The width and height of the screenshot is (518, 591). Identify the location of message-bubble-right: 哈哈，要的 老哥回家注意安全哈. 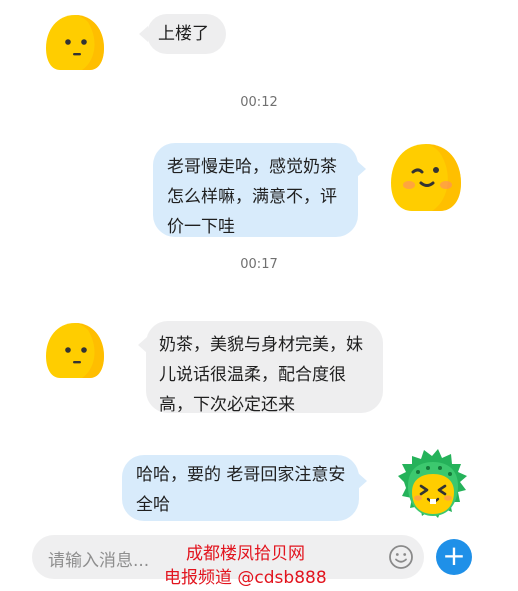
(244, 488).